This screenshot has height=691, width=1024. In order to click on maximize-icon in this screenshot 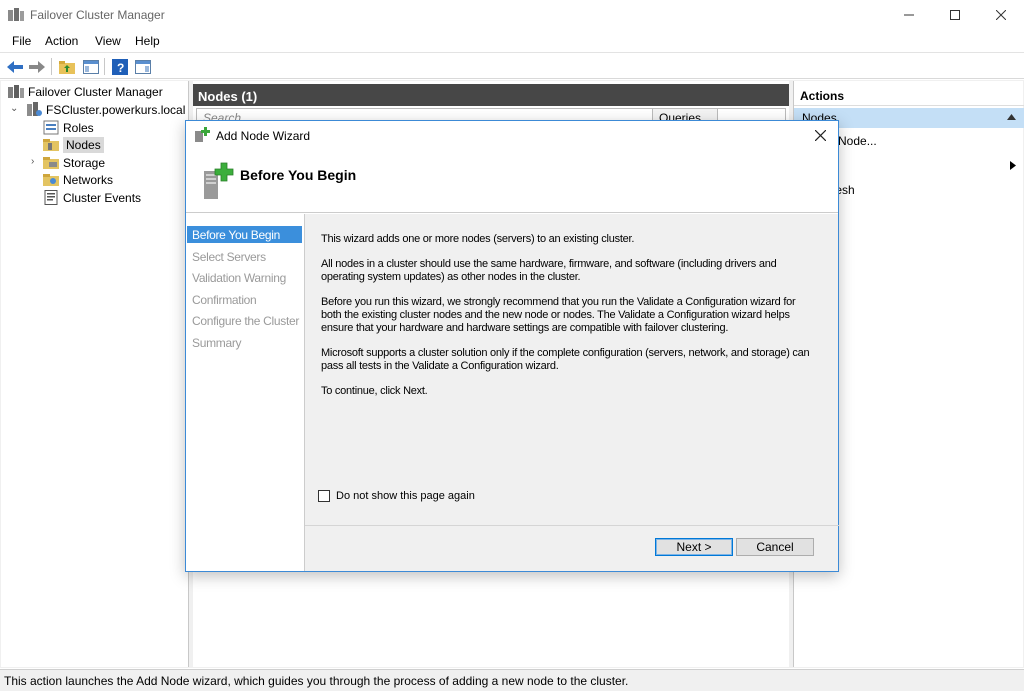, I will do `click(955, 15)`.